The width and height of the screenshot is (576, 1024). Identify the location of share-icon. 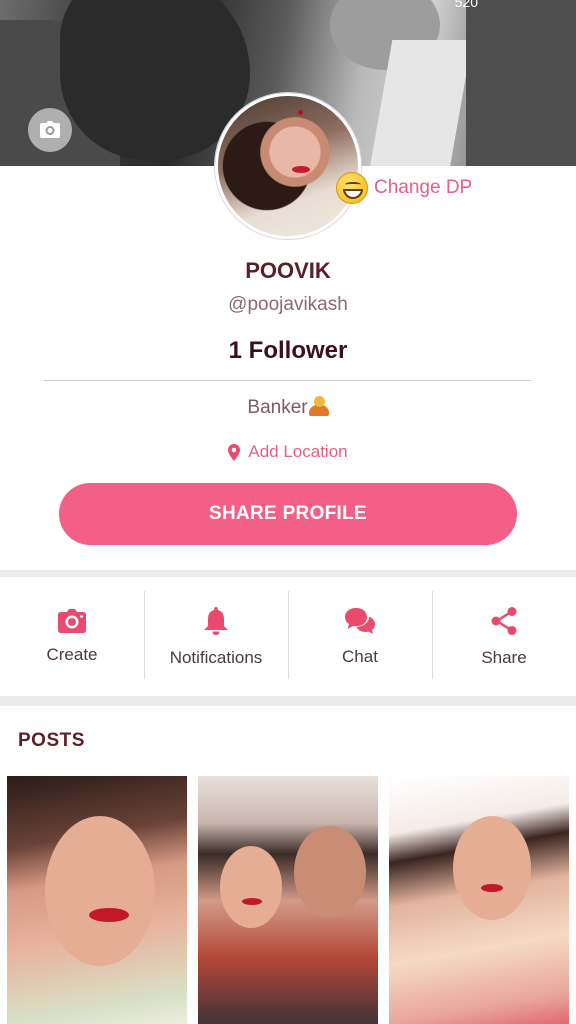
(504, 620).